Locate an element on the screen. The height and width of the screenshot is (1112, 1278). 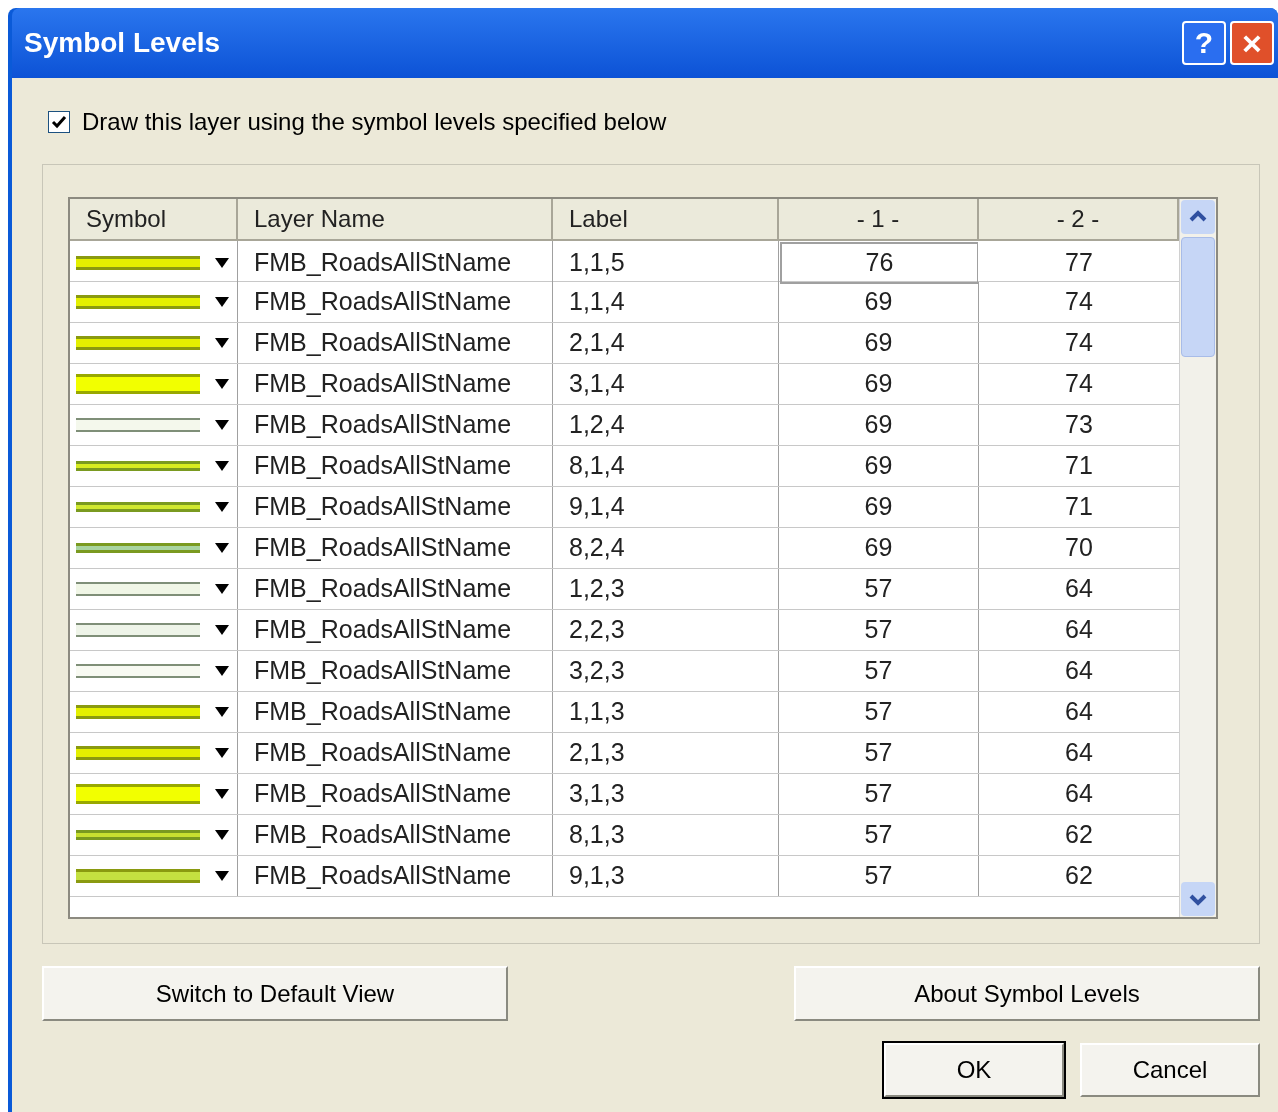
table-cell: 1,1,5 is located at coordinates (666, 263).